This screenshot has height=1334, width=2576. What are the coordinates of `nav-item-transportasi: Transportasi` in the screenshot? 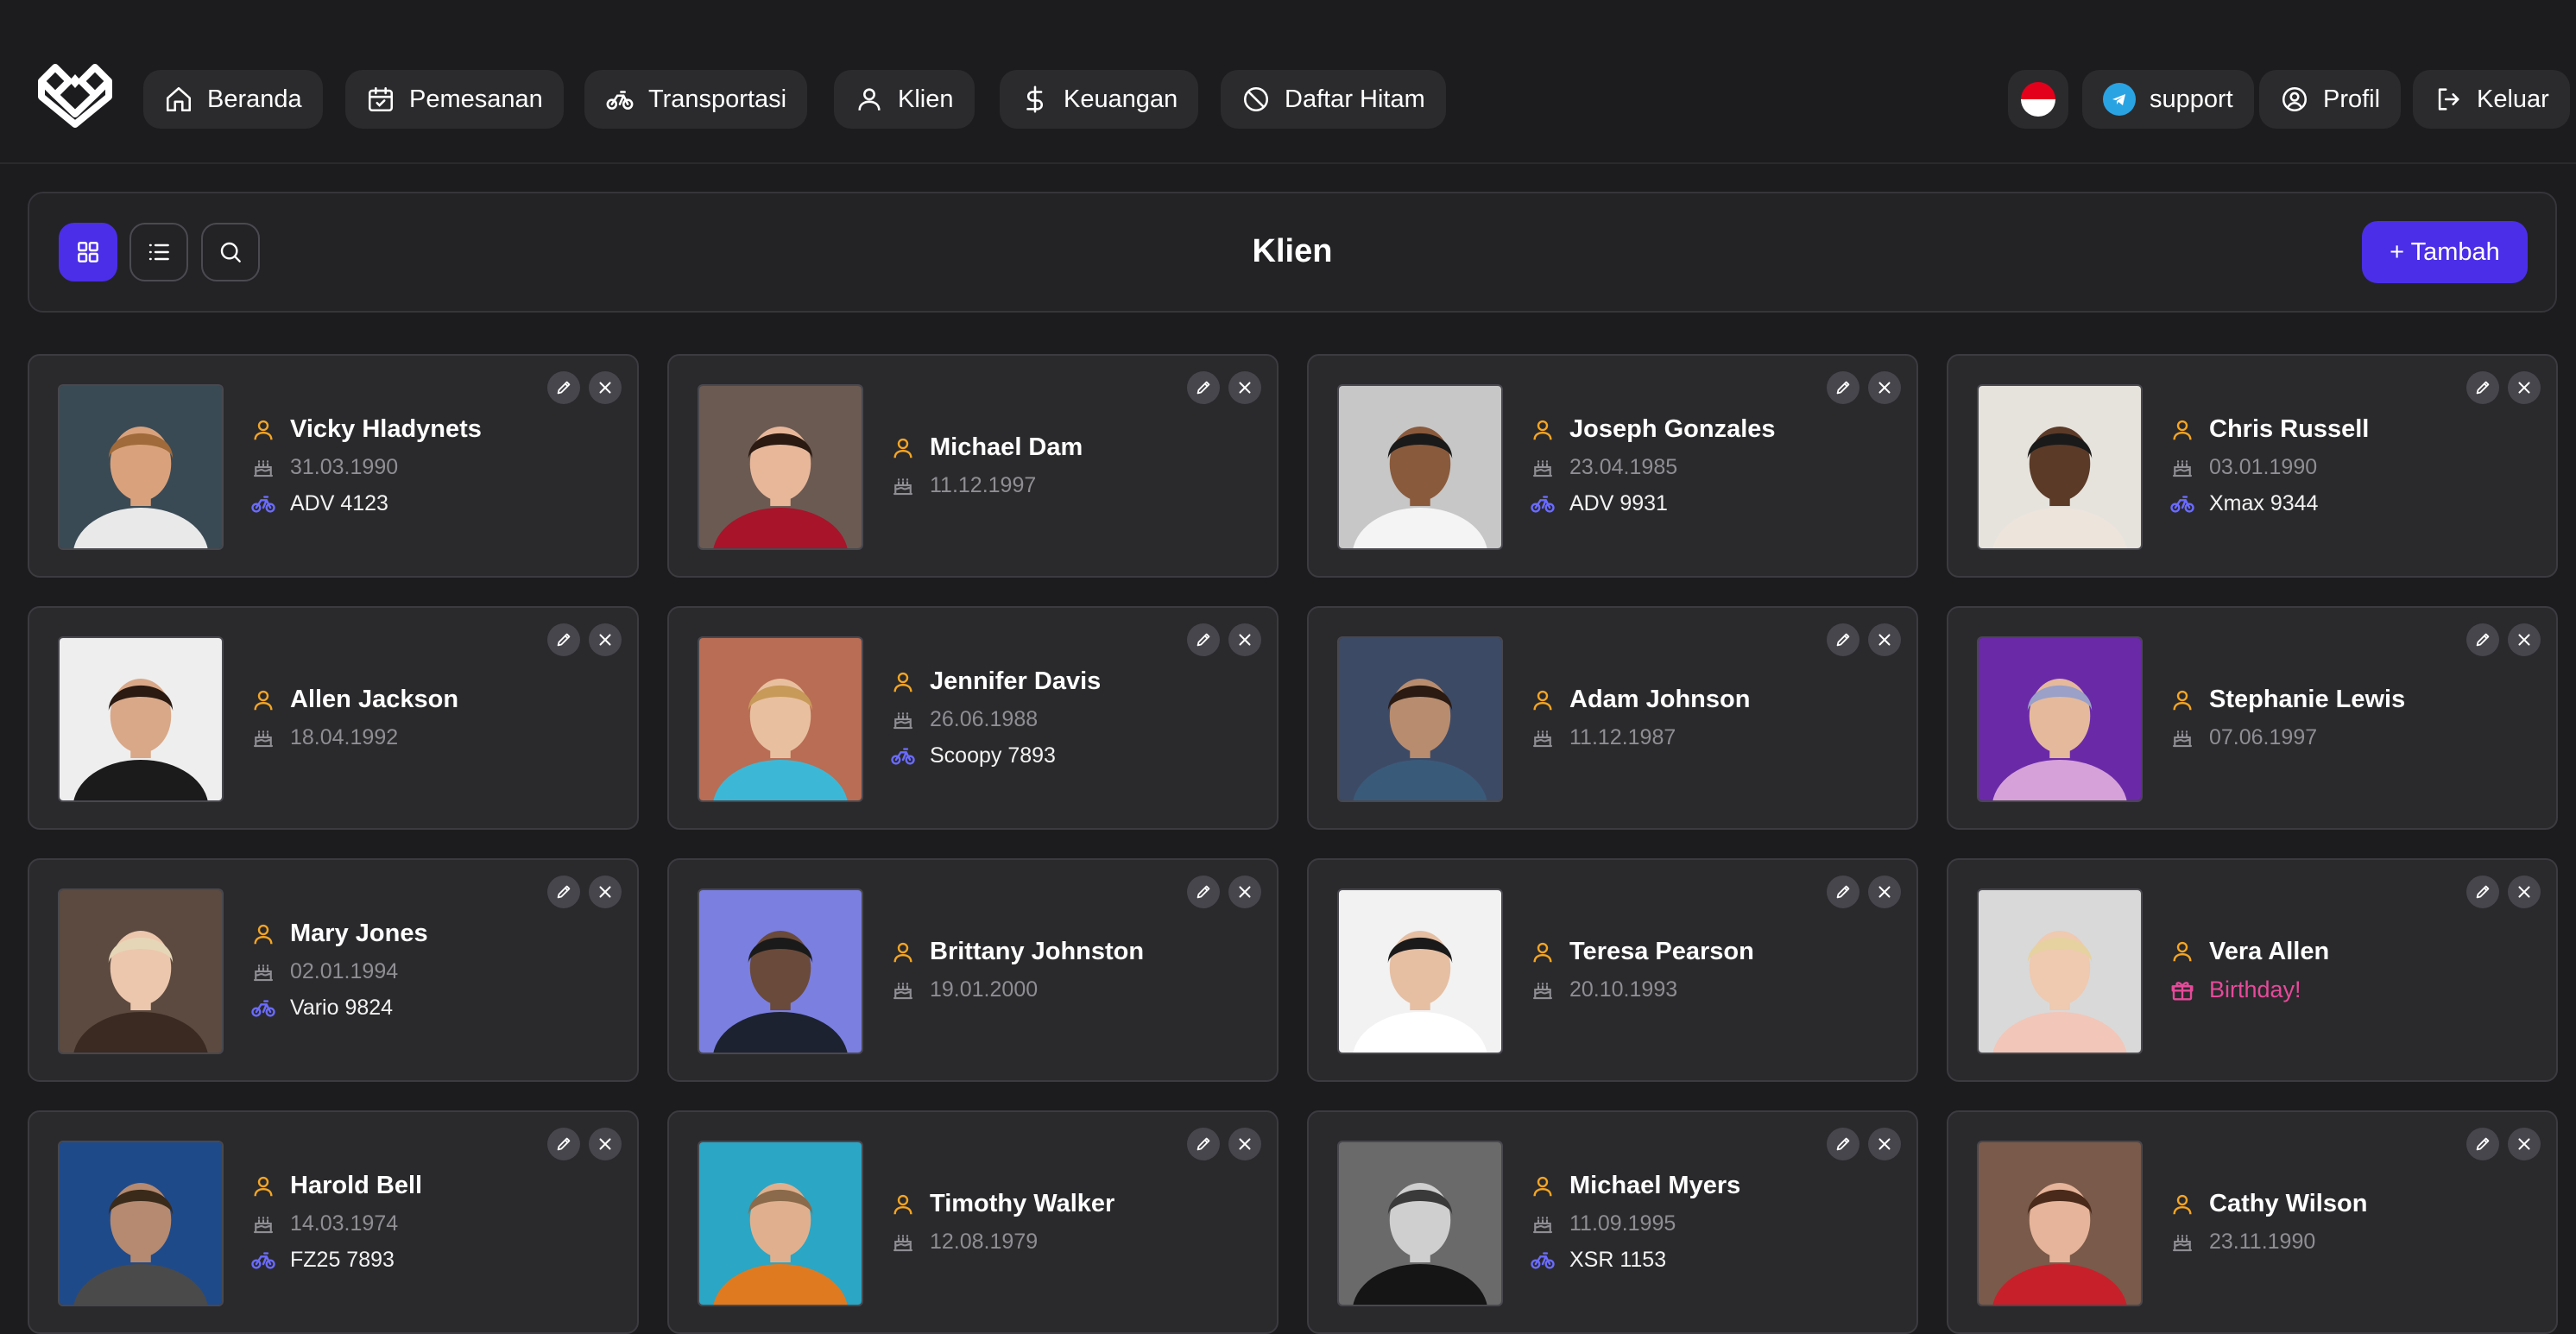 It's located at (696, 99).